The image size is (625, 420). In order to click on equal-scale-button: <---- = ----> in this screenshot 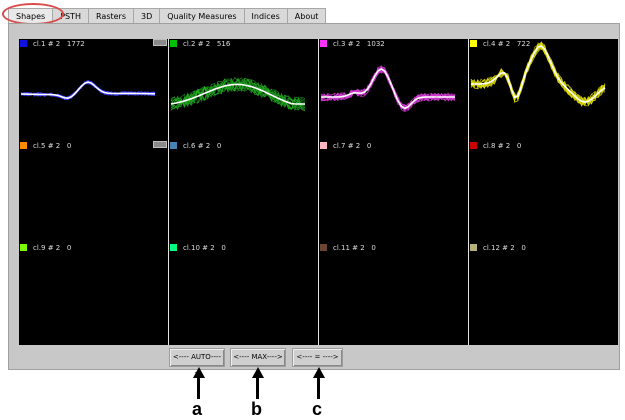, I will do `click(317, 357)`.